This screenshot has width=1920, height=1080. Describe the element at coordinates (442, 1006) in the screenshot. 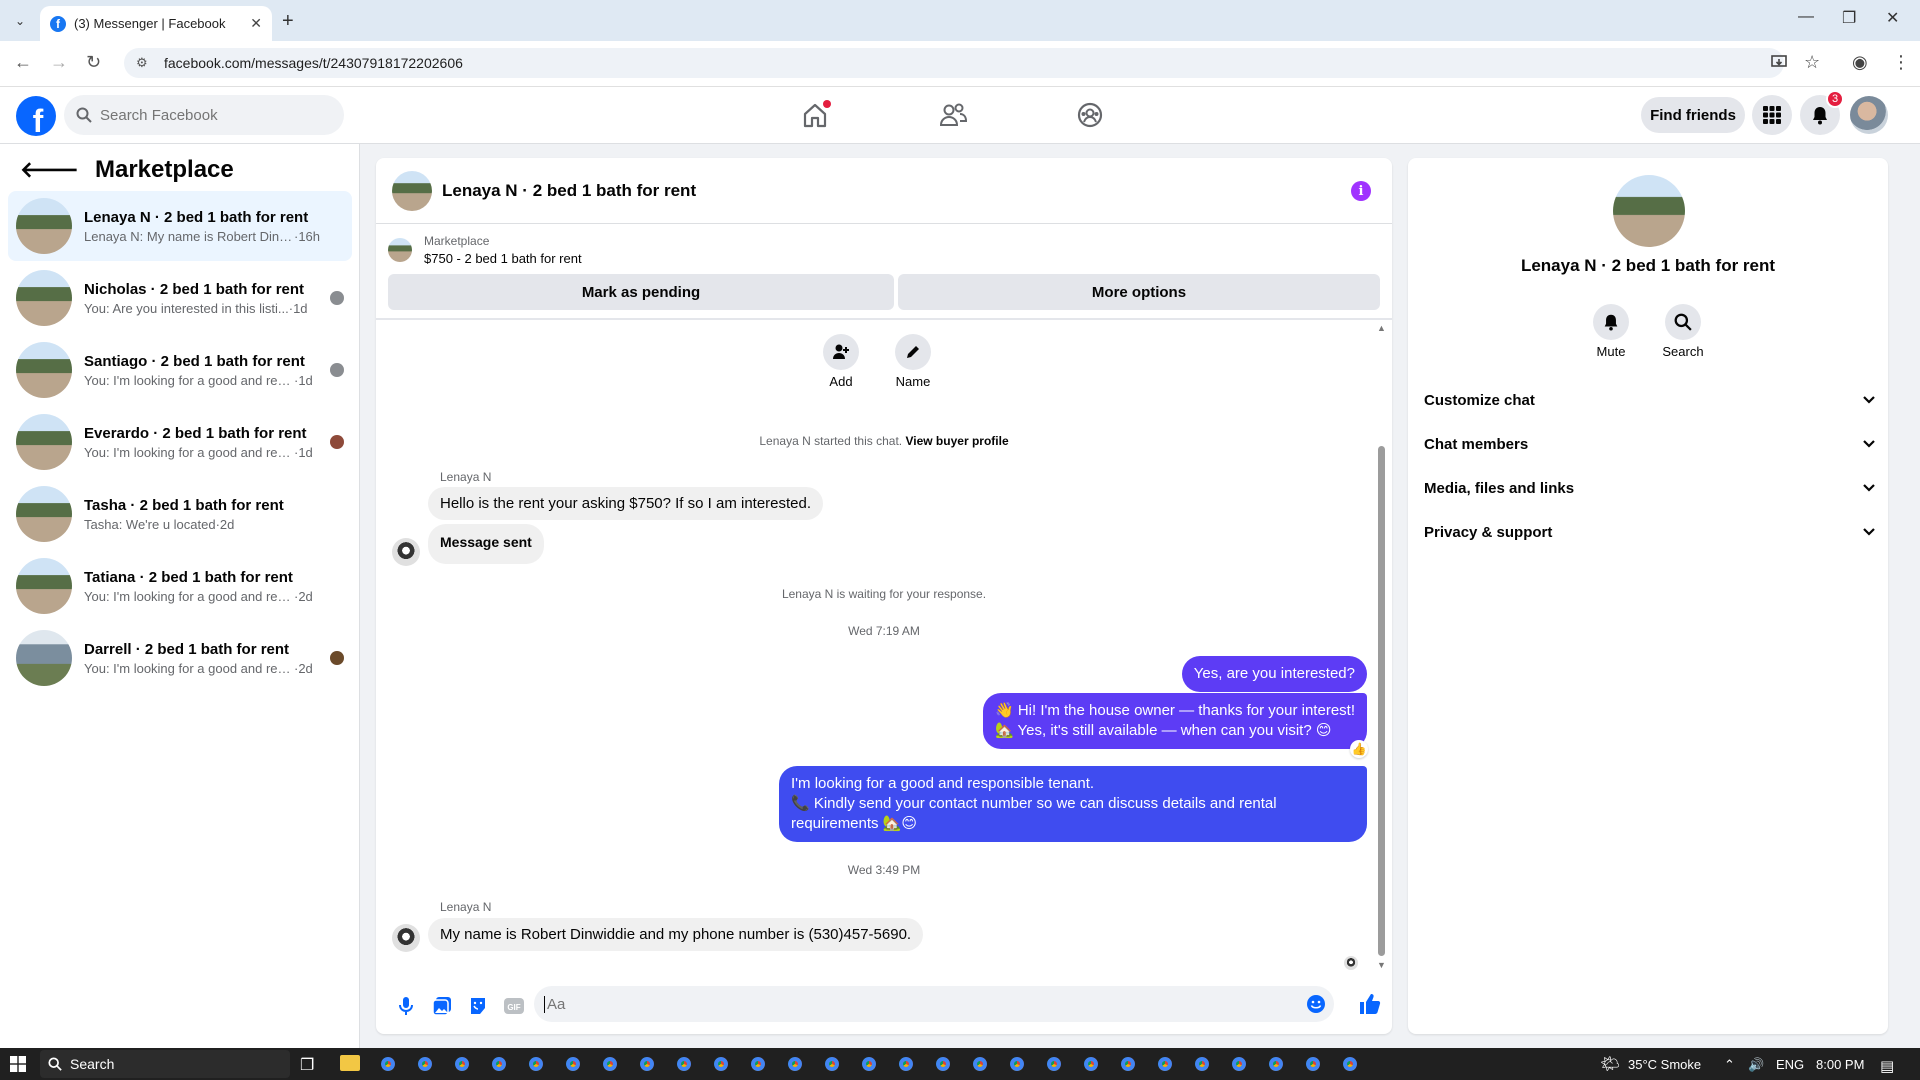

I see `photo-icon` at that location.